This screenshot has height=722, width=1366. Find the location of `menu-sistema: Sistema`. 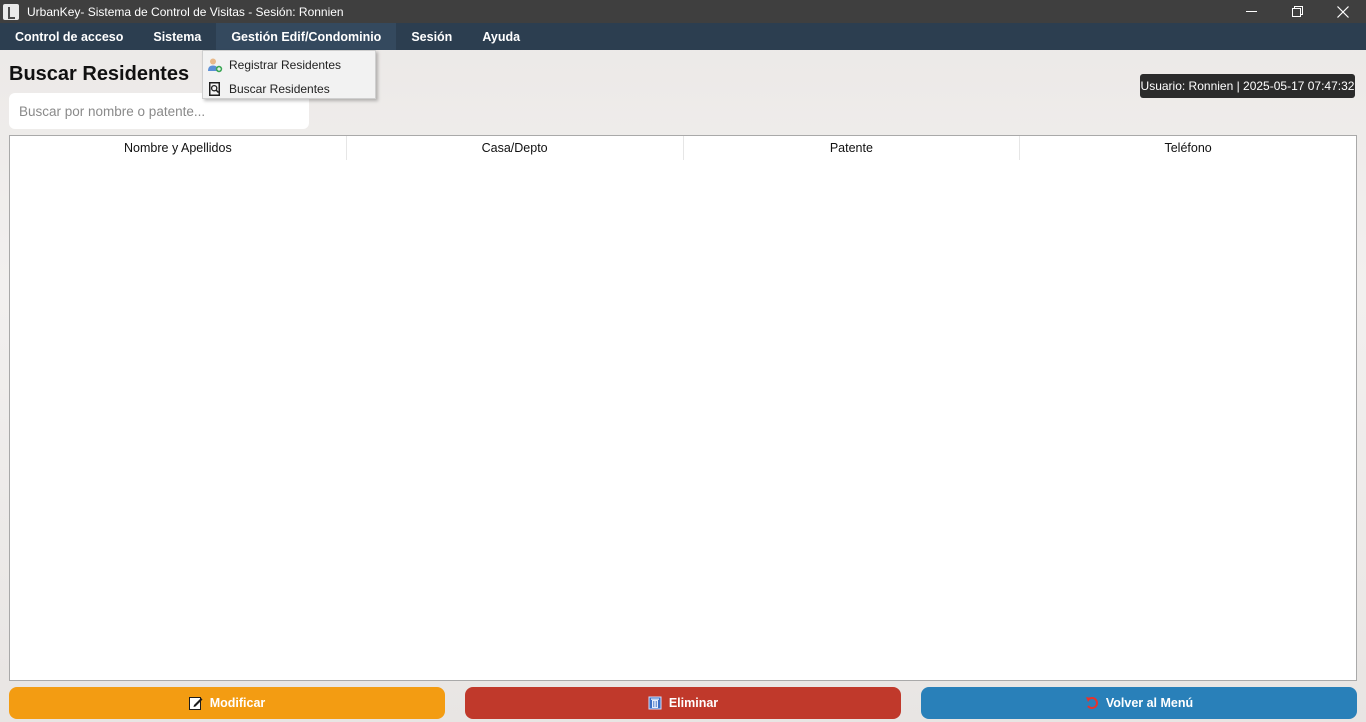

menu-sistema: Sistema is located at coordinates (177, 36).